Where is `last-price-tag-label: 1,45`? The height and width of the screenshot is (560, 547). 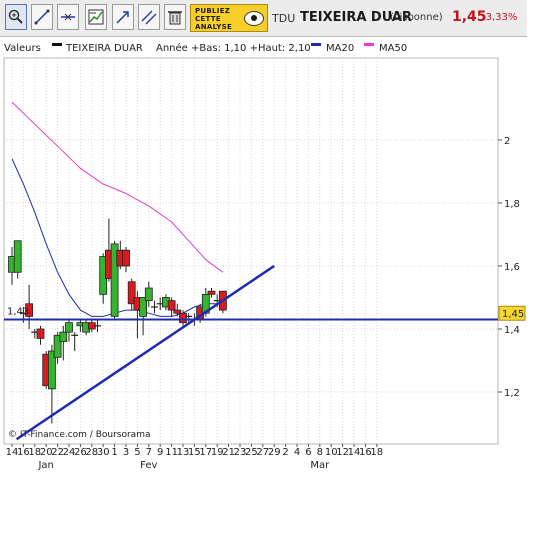
last-price-tag-label: 1,45 is located at coordinates (513, 314).